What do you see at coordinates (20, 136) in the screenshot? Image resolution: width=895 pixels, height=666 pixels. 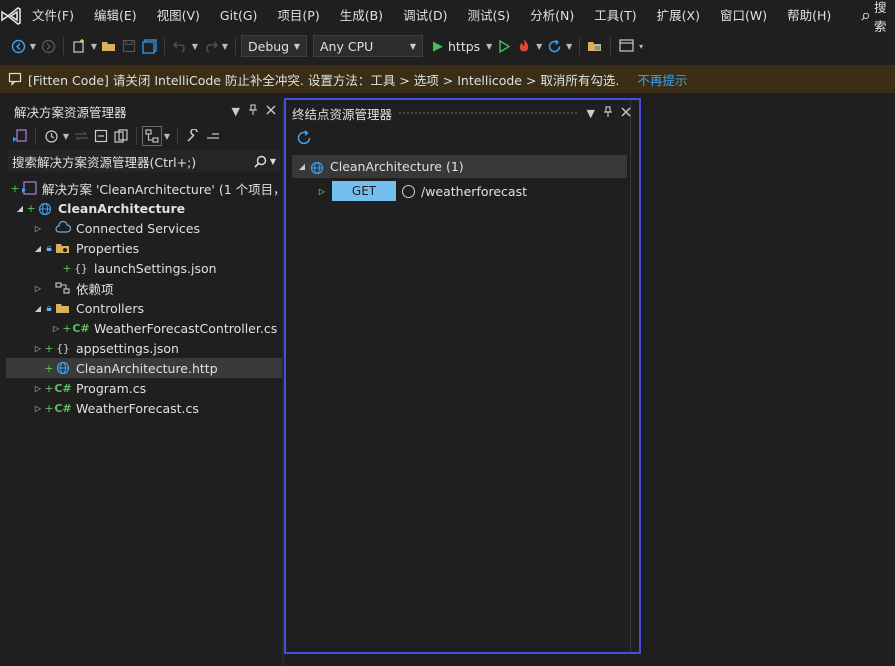 I see `switch-views-icon` at bounding box center [20, 136].